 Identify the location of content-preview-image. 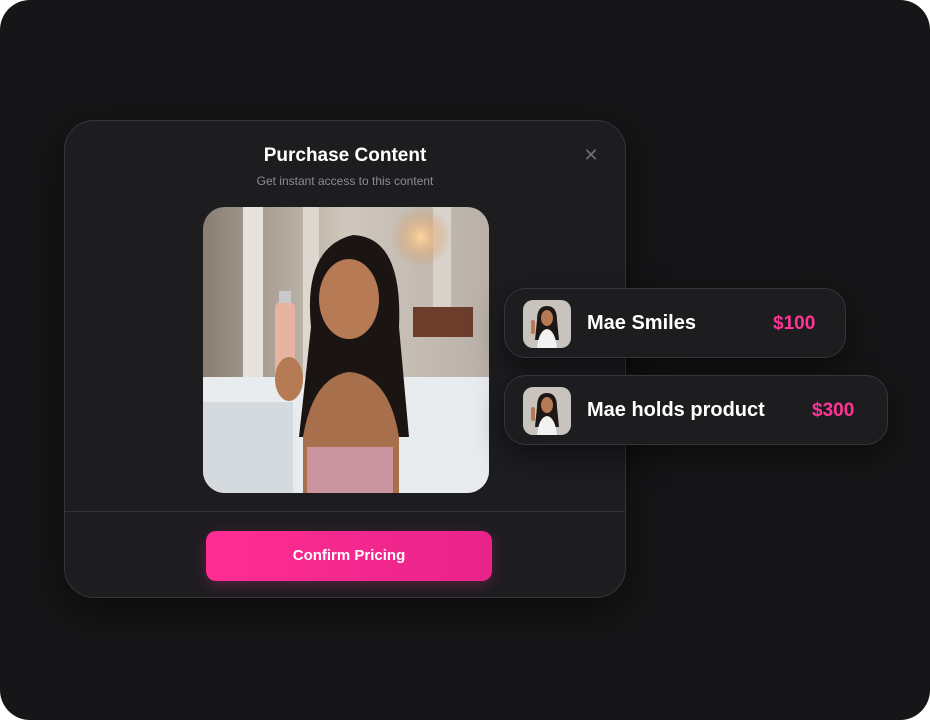
(346, 350).